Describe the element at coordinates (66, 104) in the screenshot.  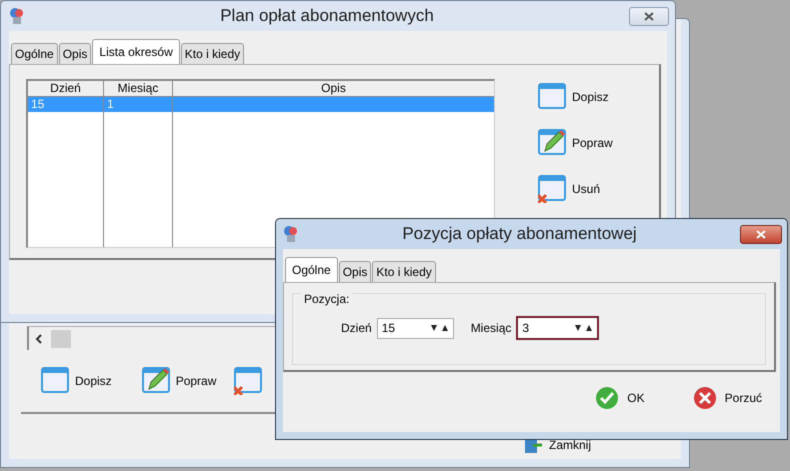
I see `table-cell: 15` at that location.